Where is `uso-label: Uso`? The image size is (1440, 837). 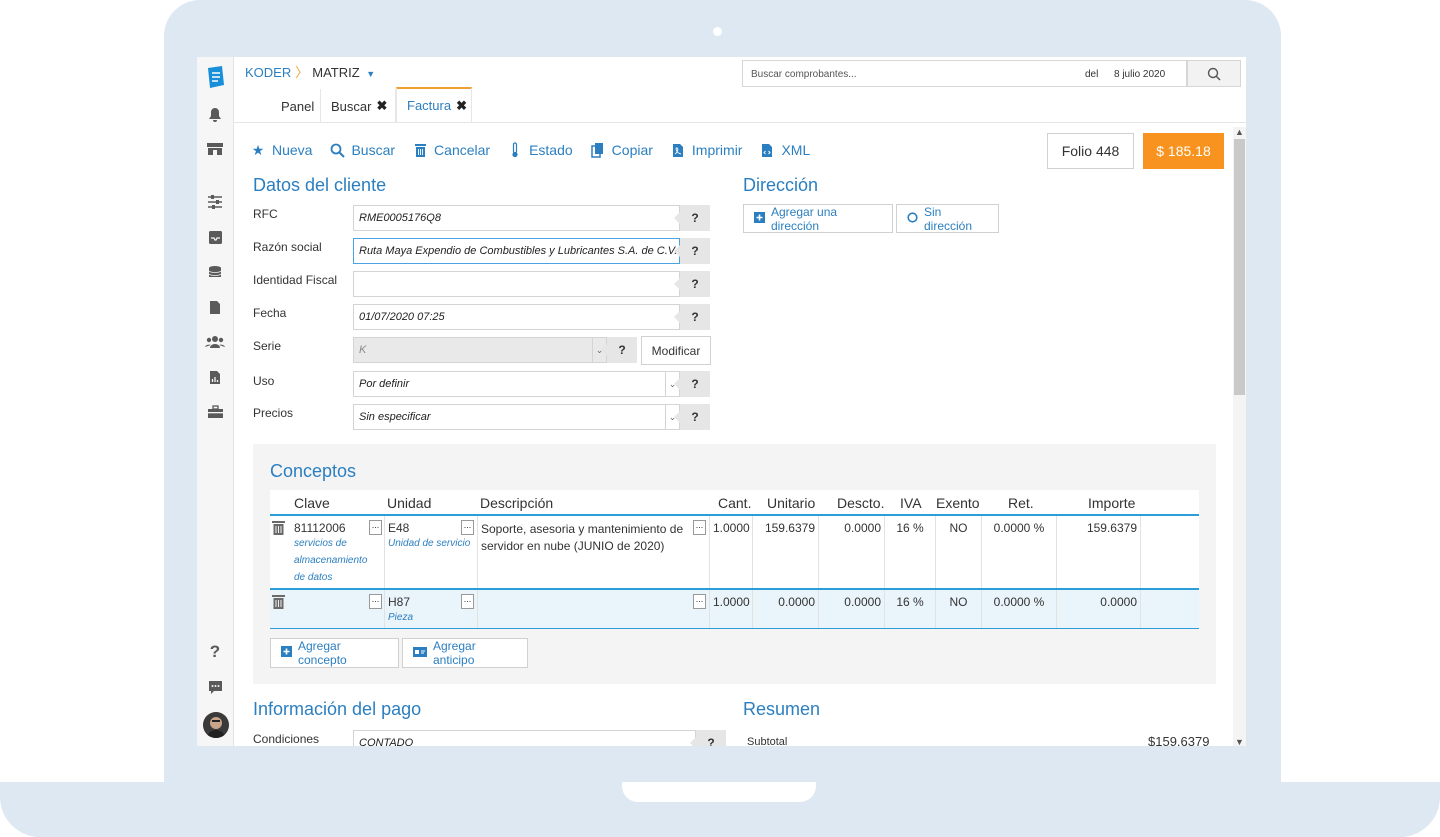 uso-label: Uso is located at coordinates (264, 381).